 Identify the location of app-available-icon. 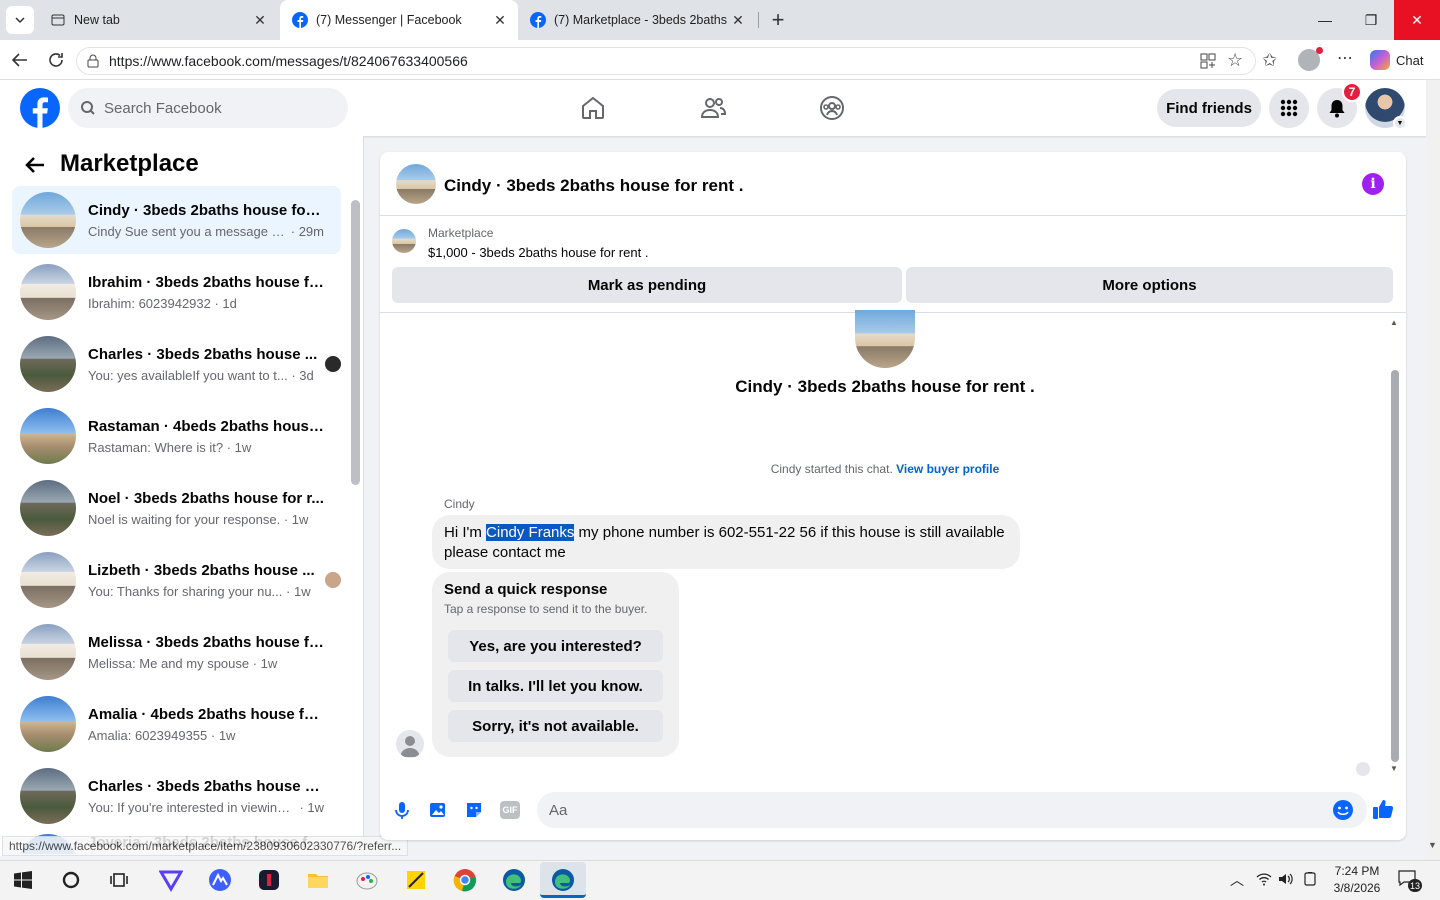
(1208, 61).